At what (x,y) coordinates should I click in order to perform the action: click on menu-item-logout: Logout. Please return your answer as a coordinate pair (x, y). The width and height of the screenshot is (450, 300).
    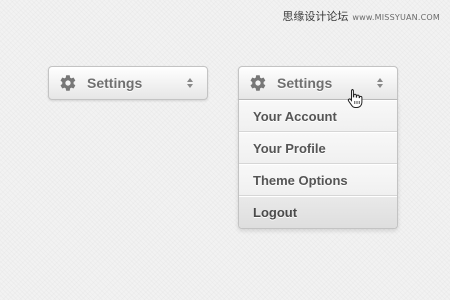
    Looking at the image, I should click on (318, 212).